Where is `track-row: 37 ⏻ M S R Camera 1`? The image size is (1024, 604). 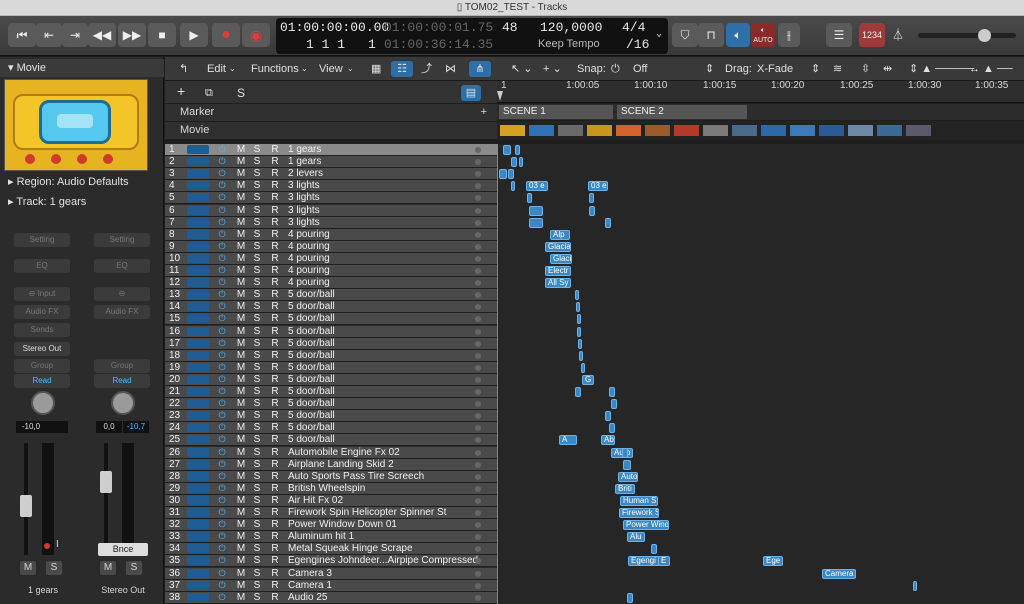
track-row: 37 ⏻ M S R Camera 1 is located at coordinates (331, 585).